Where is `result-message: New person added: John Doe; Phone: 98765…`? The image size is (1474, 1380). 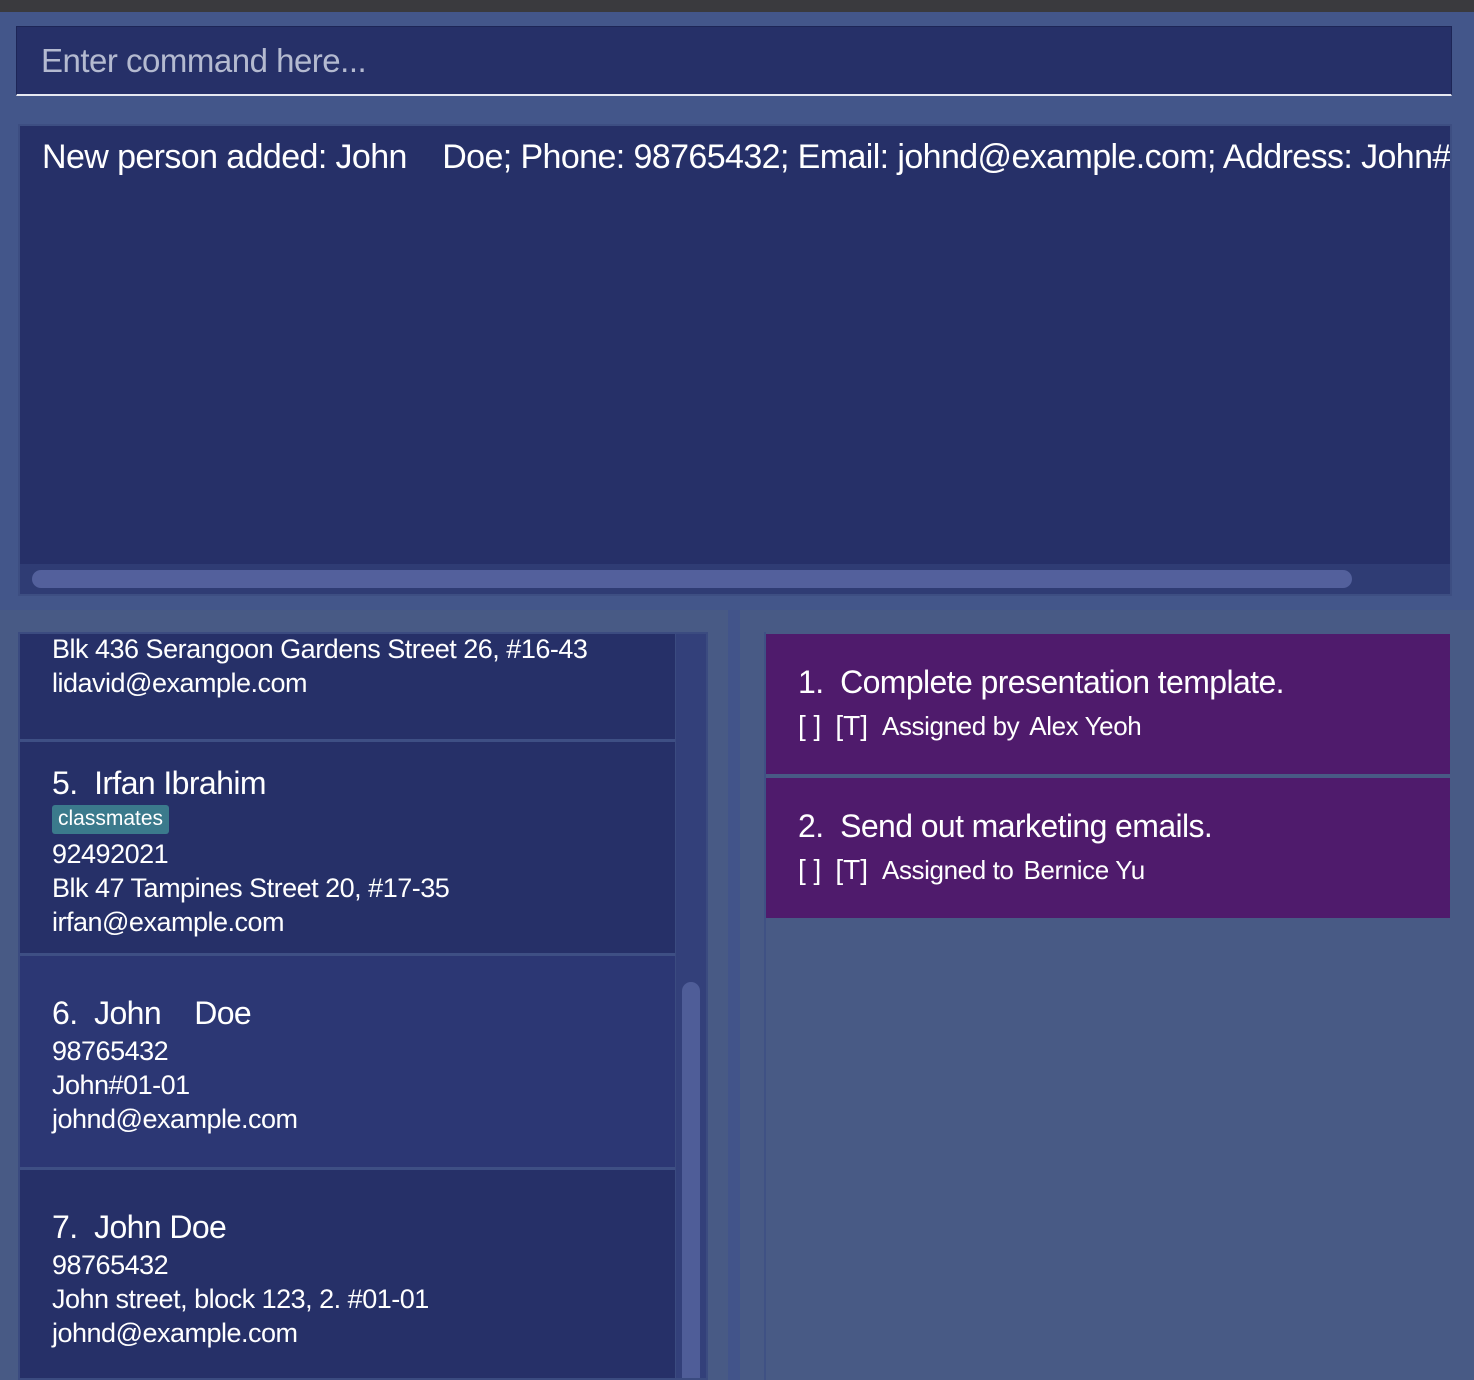
result-message: New person added: John Doe; Phone: 98765… is located at coordinates (747, 157).